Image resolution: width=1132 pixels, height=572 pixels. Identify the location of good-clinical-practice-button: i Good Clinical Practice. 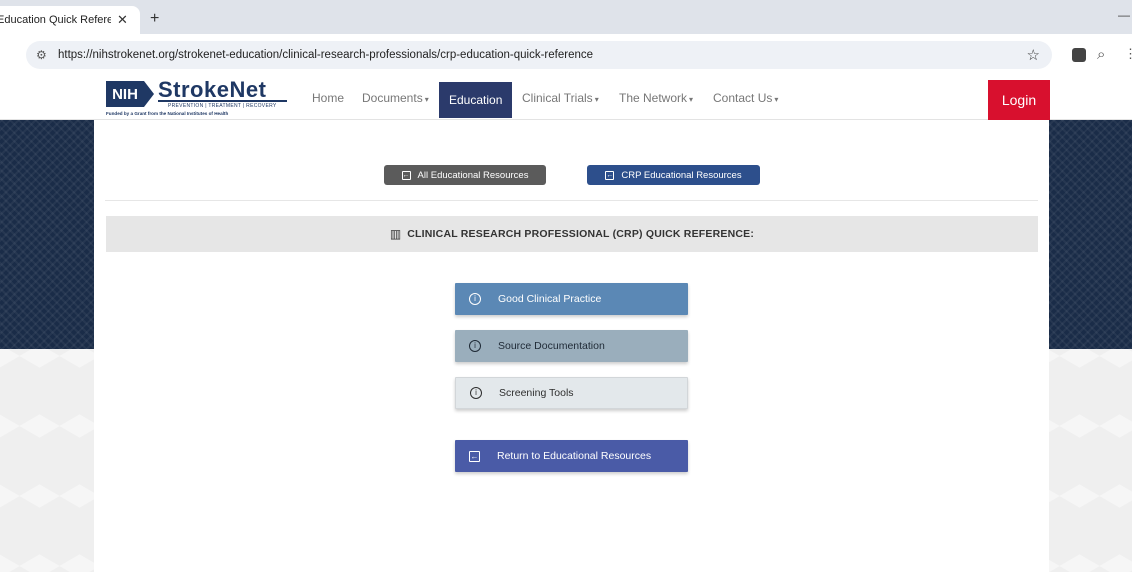
(571, 299).